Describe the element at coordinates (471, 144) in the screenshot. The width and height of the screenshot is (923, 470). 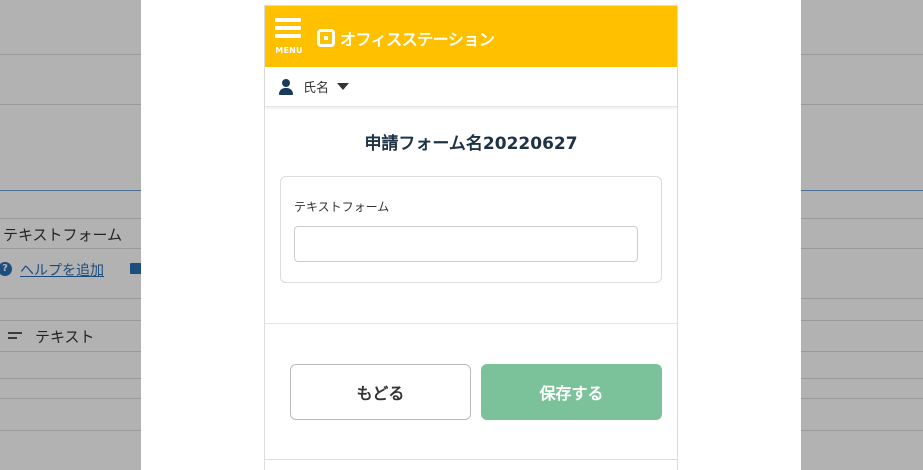
I see `form-title: 申請フォーム名20220627` at that location.